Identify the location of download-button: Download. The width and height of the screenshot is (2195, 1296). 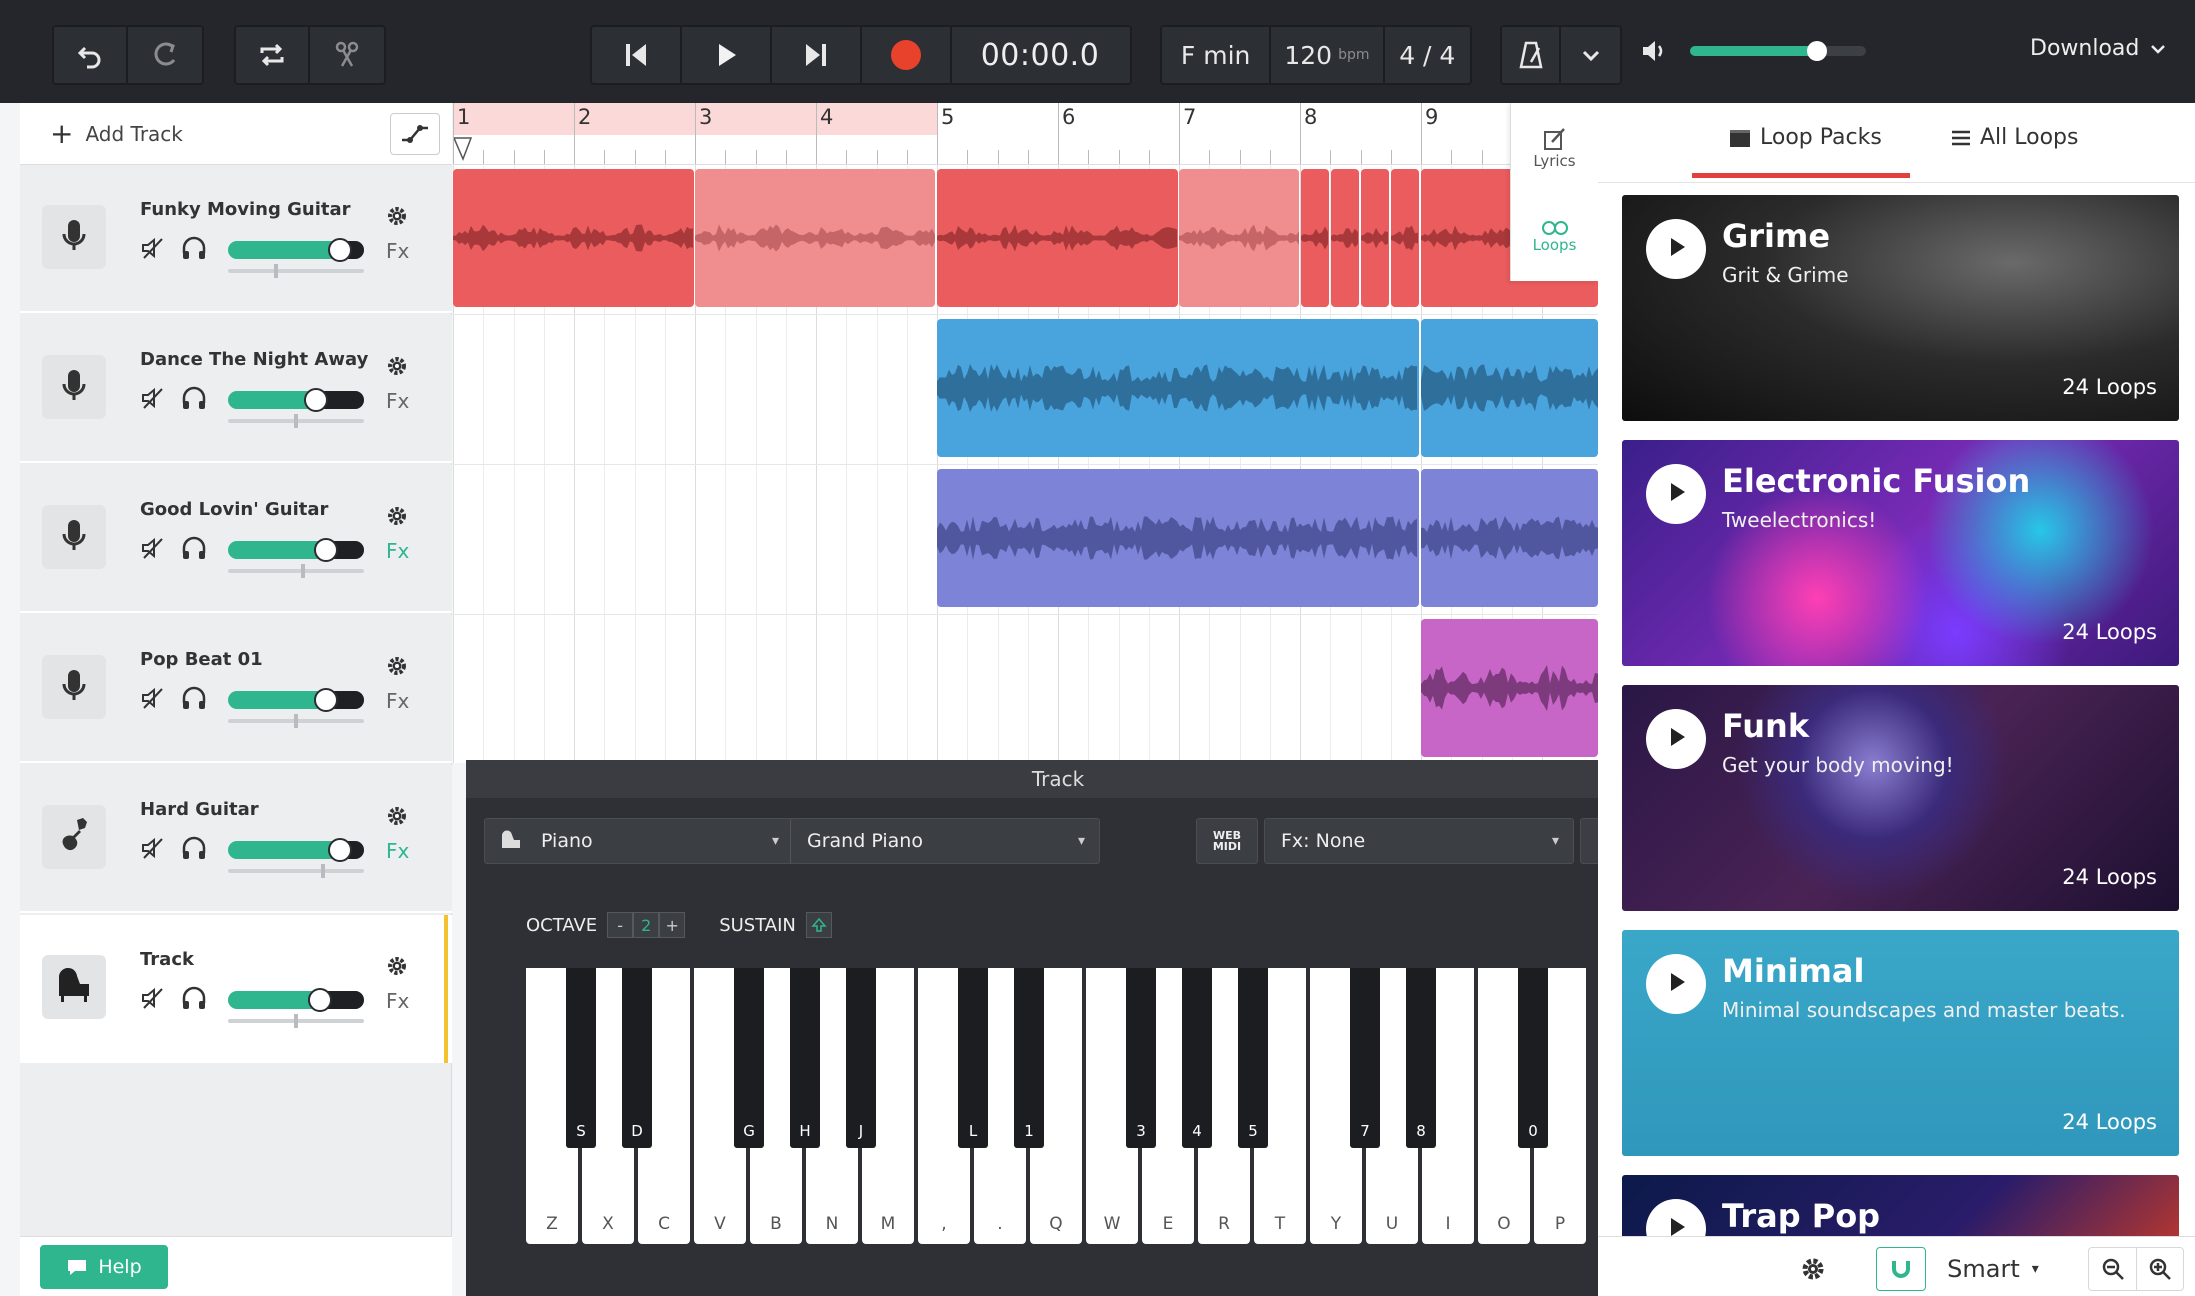
(2098, 48).